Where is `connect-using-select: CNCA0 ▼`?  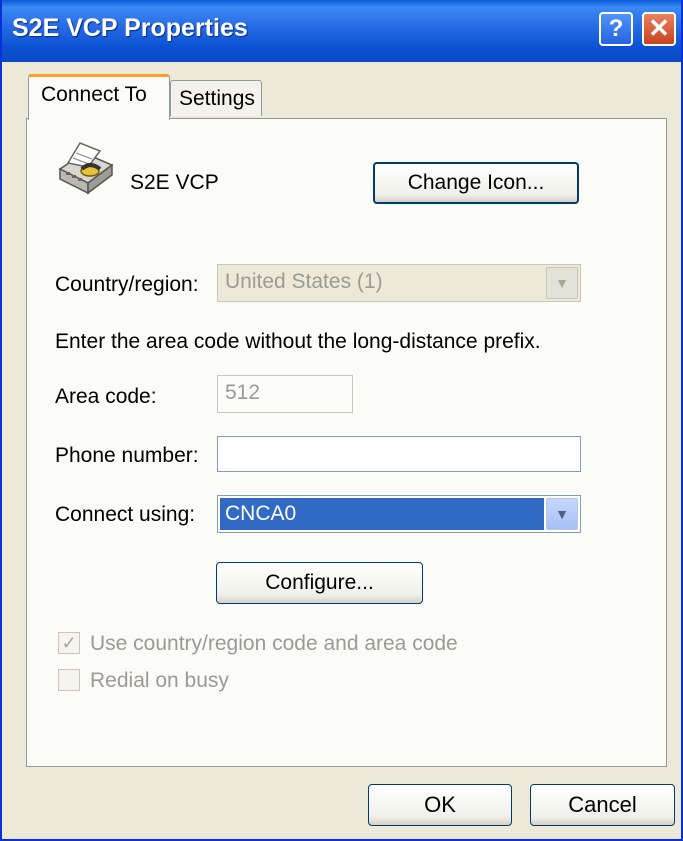 connect-using-select: CNCA0 ▼ is located at coordinates (399, 514).